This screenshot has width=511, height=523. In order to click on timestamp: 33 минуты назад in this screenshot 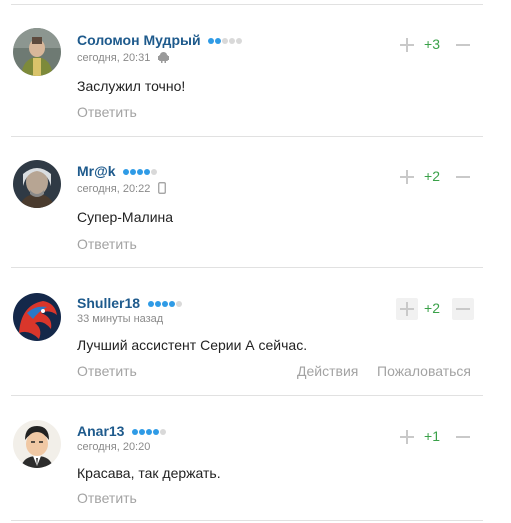, I will do `click(120, 319)`.